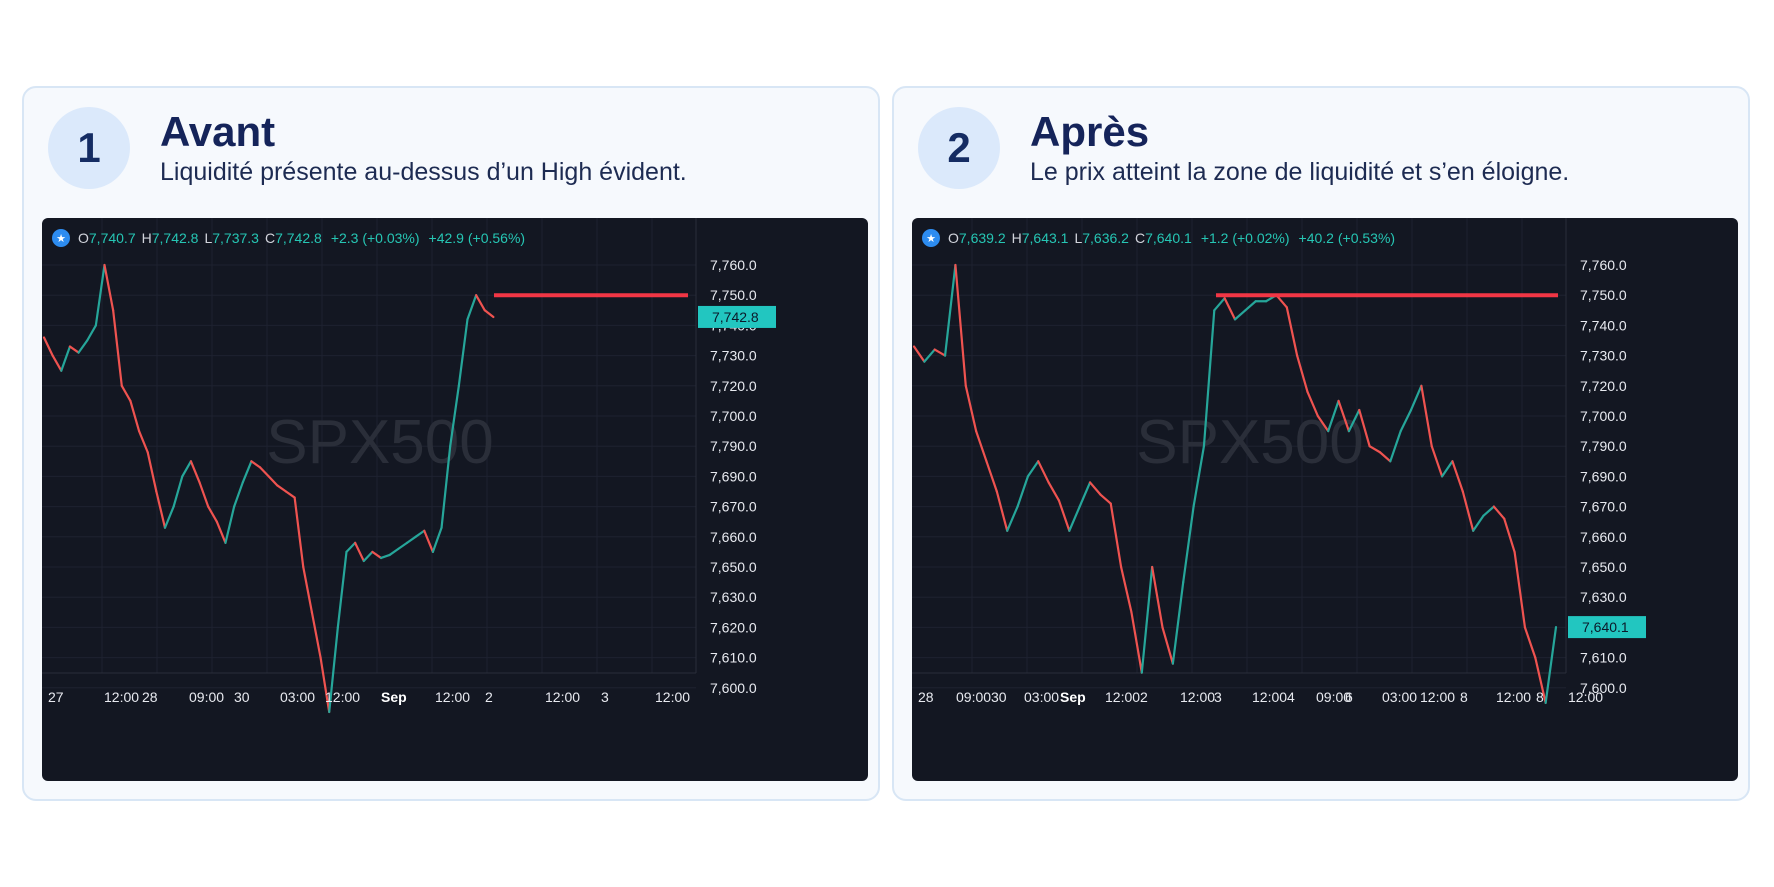 This screenshot has height=887, width=1774. Describe the element at coordinates (268, 488) in the screenshot. I see `price-series` at that location.